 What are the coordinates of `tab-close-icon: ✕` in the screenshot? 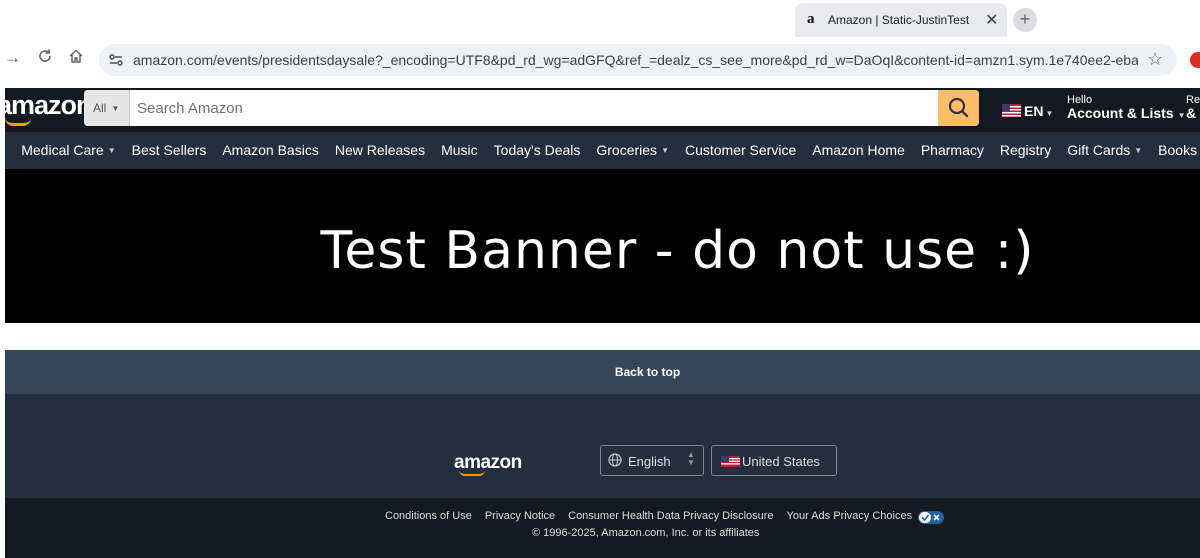 It's located at (991, 20).